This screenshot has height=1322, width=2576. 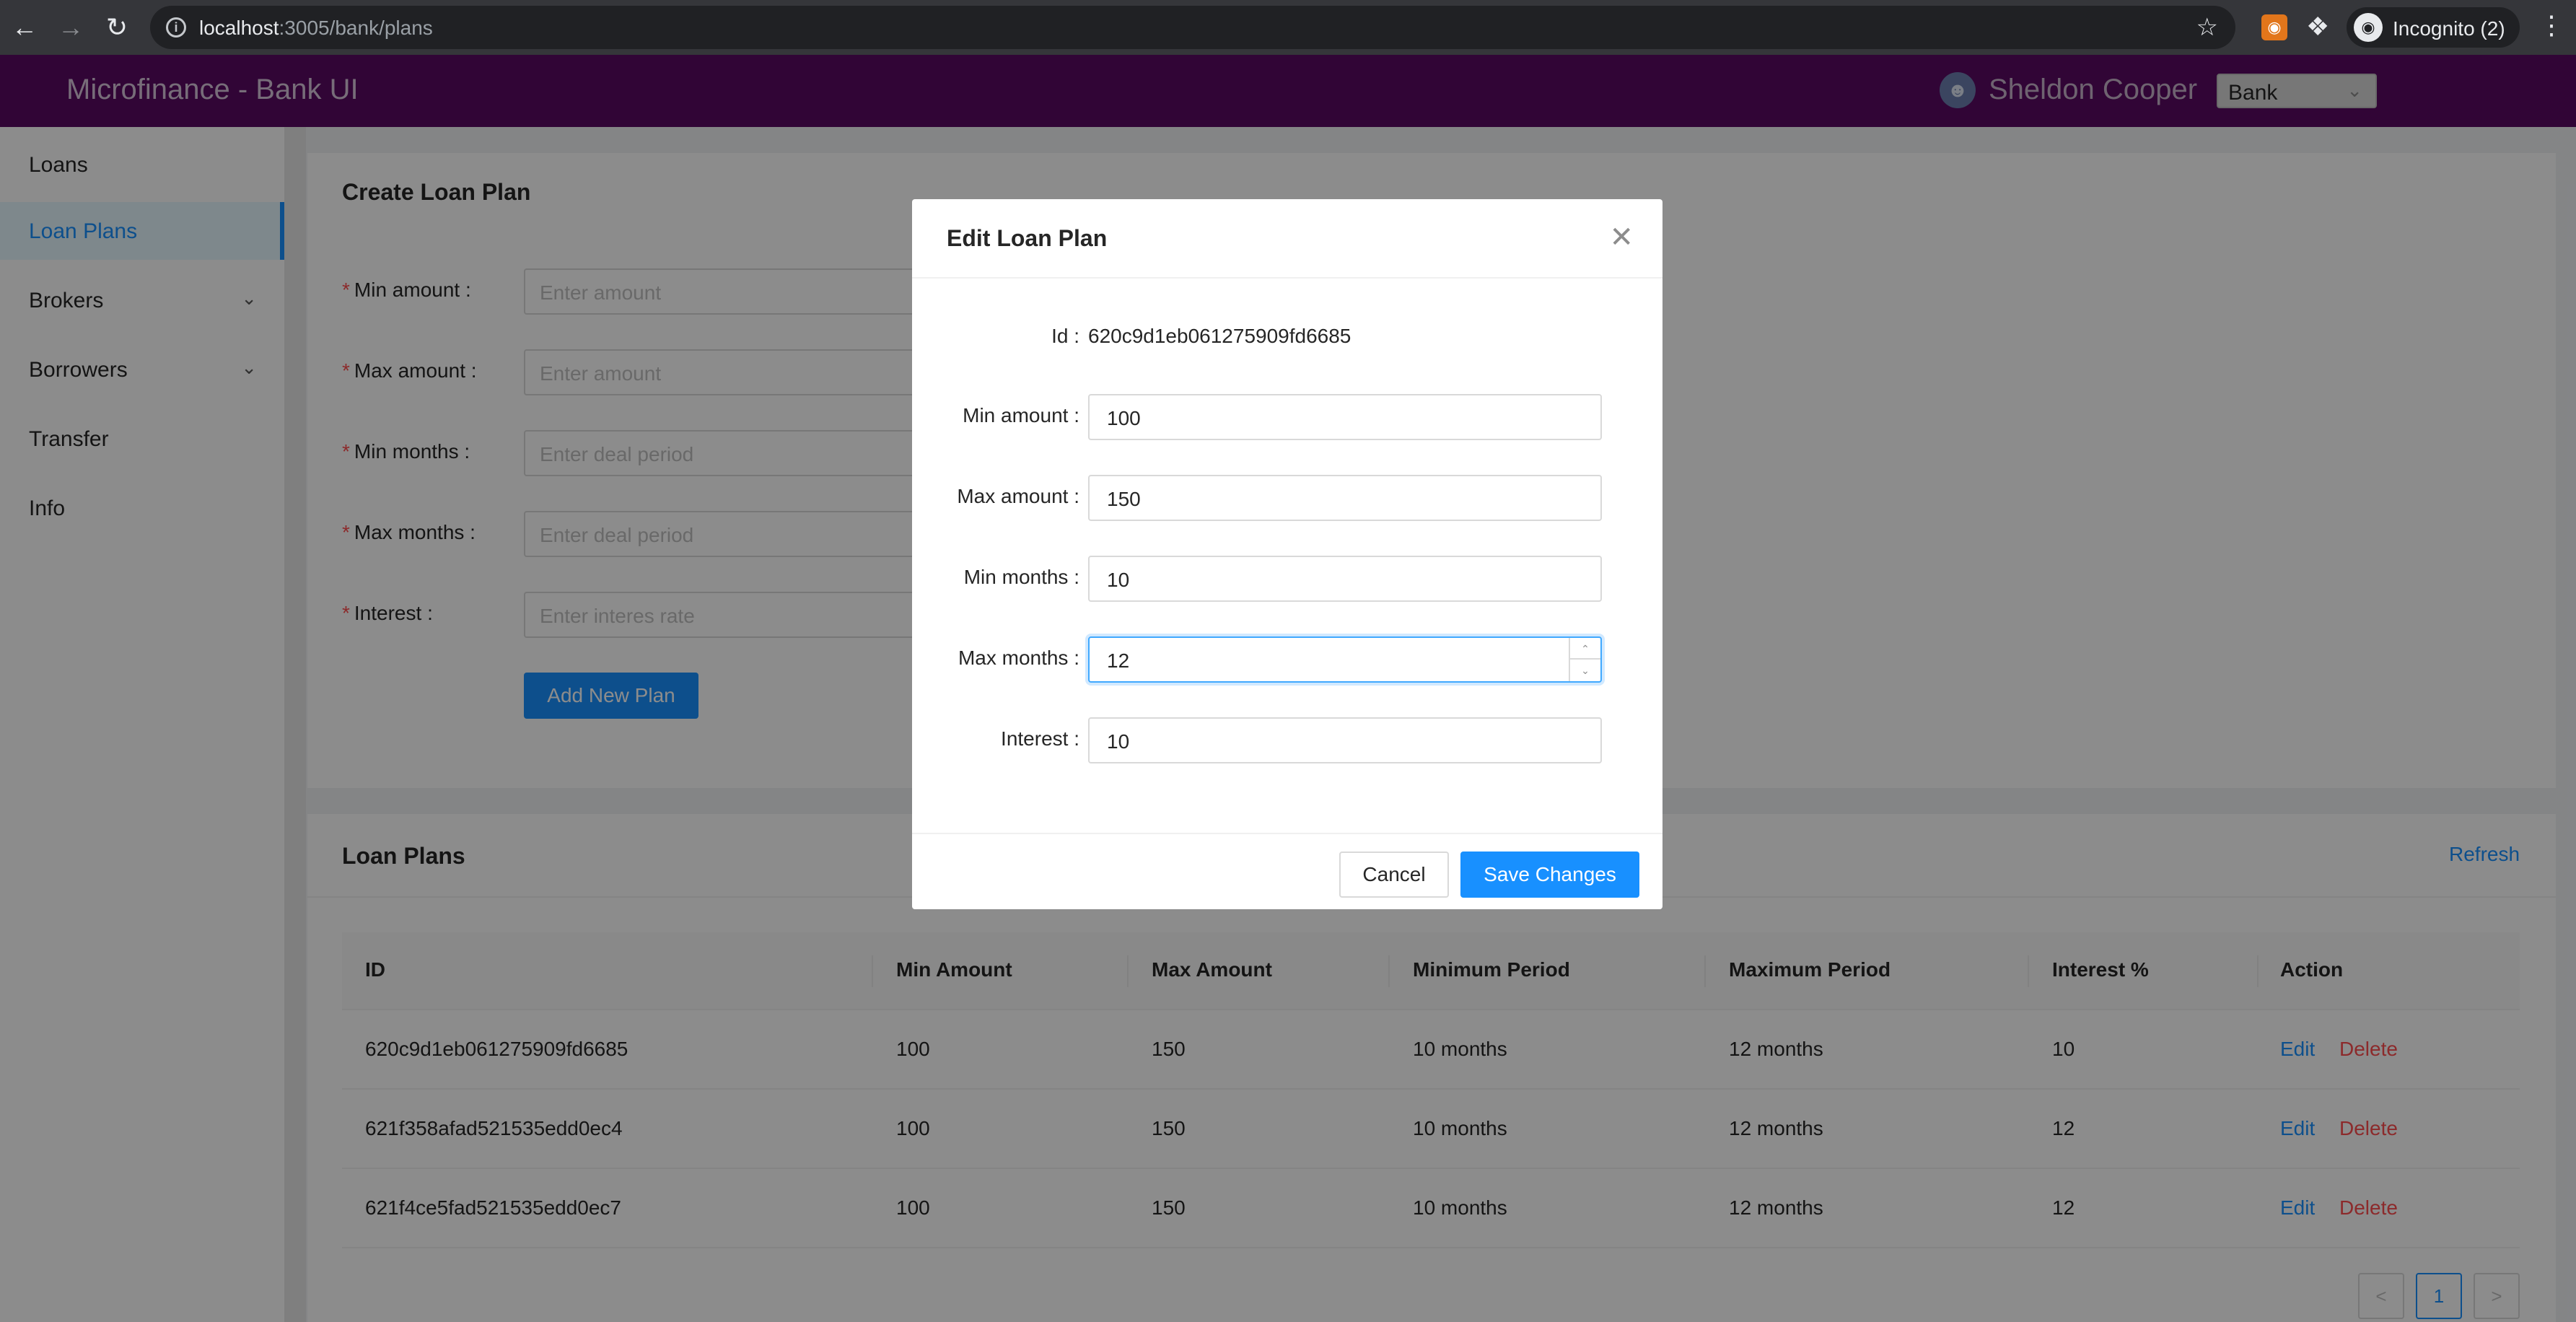 I want to click on modal-max-amount-label: Max amount :, so click(x=1018, y=496).